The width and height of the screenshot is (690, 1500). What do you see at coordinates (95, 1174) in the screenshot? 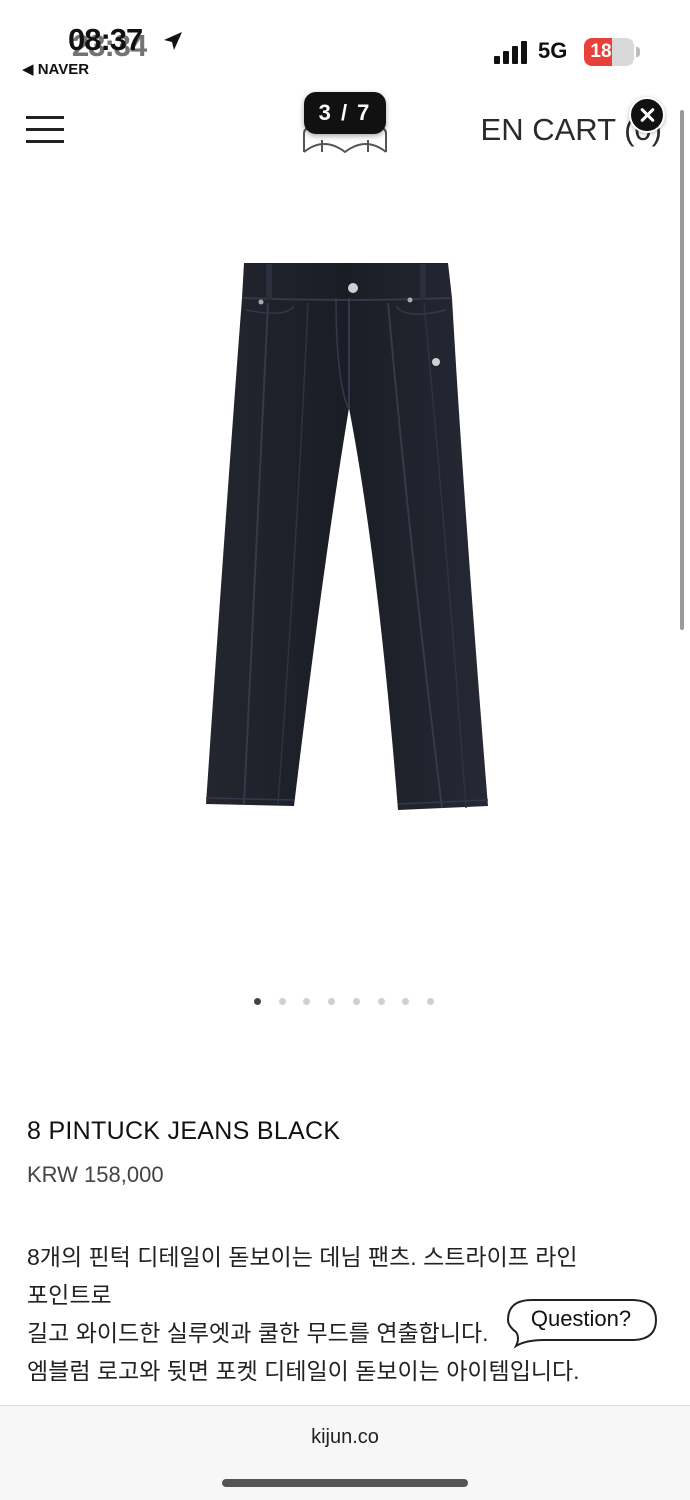
I see `product-price: KRW 158,000` at bounding box center [95, 1174].